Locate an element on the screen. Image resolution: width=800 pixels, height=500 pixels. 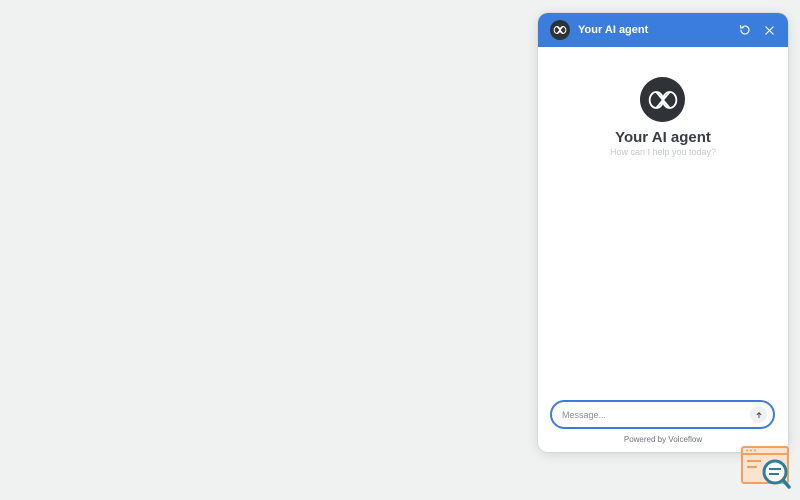
send-button is located at coordinates (758, 414).